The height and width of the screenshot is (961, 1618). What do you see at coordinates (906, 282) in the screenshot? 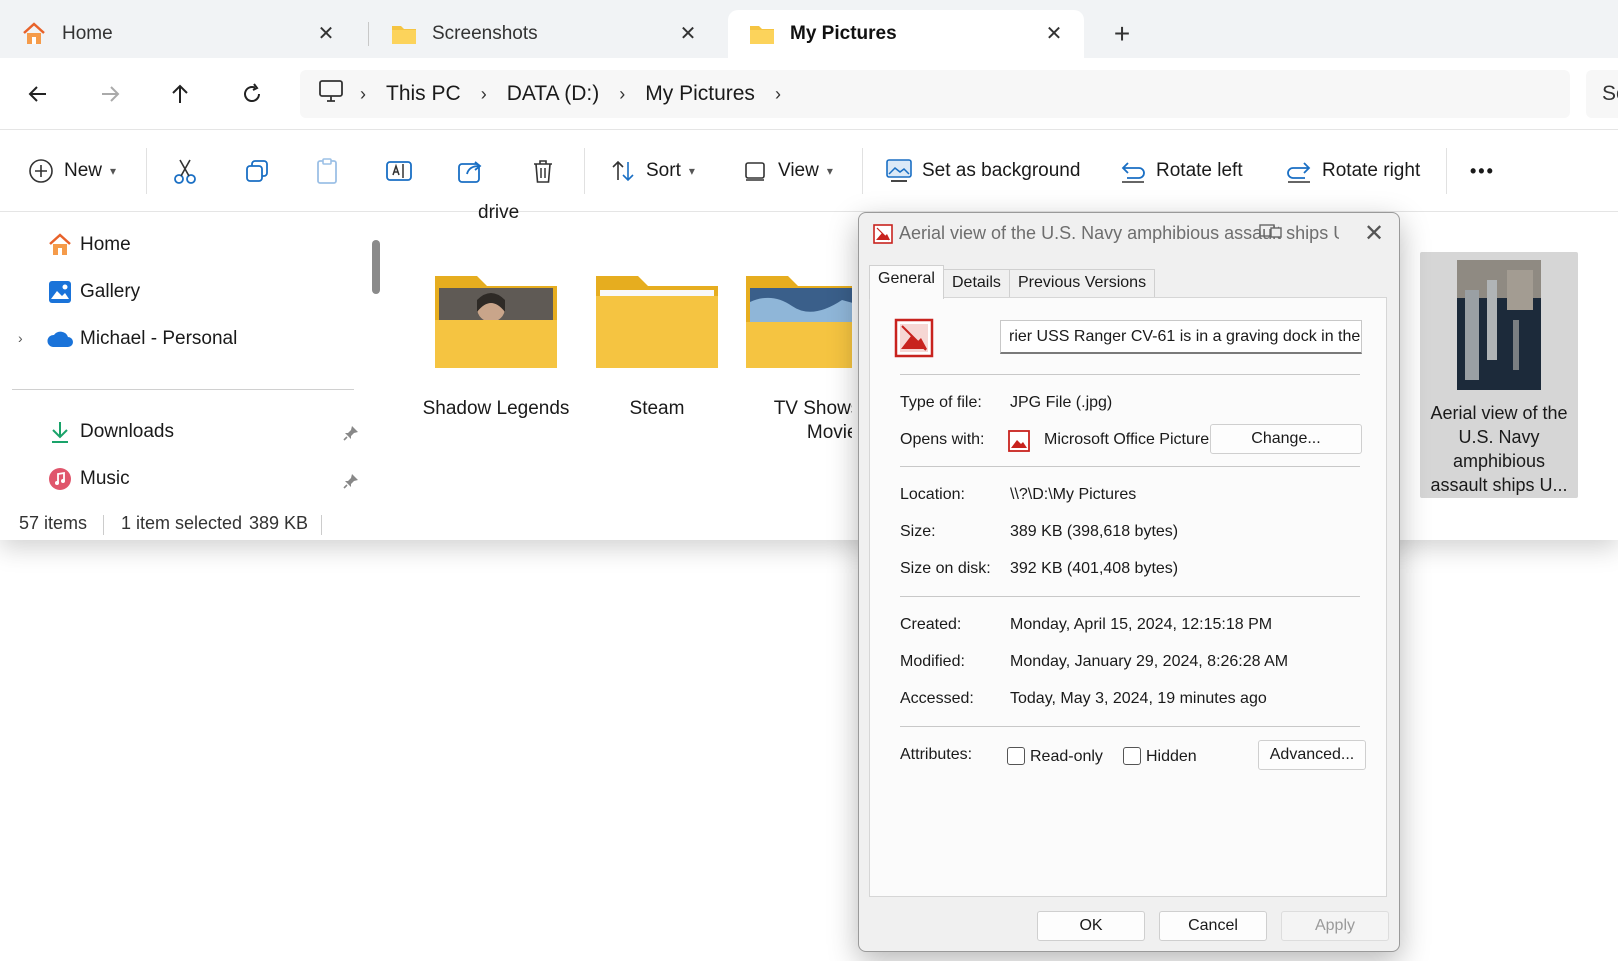
I see `tab-general: General` at bounding box center [906, 282].